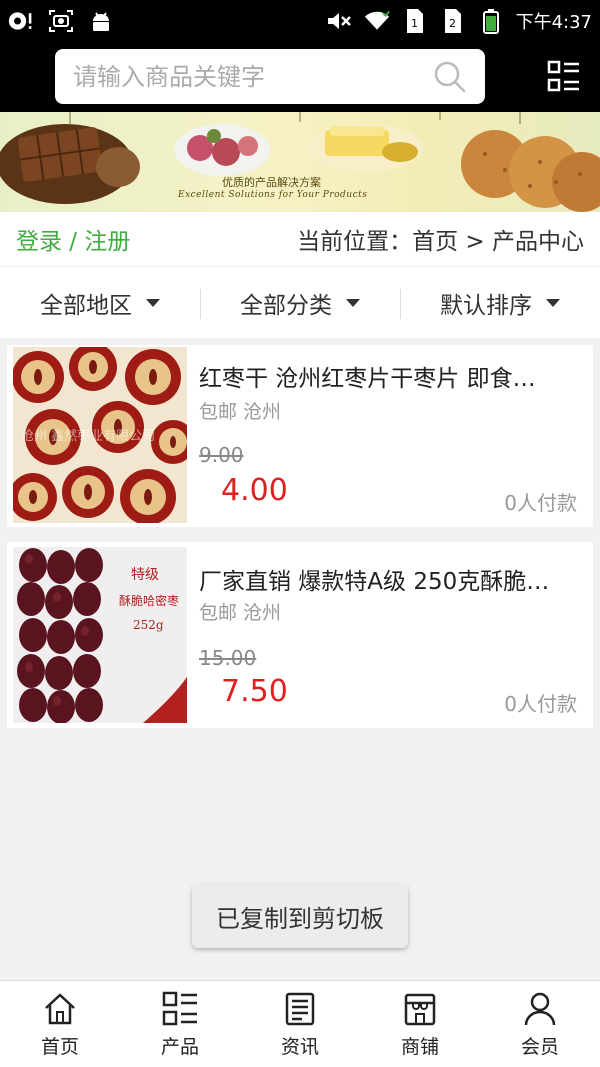 The image size is (600, 1067). Describe the element at coordinates (222, 150) in the screenshot. I see `meat-platter-image` at that location.